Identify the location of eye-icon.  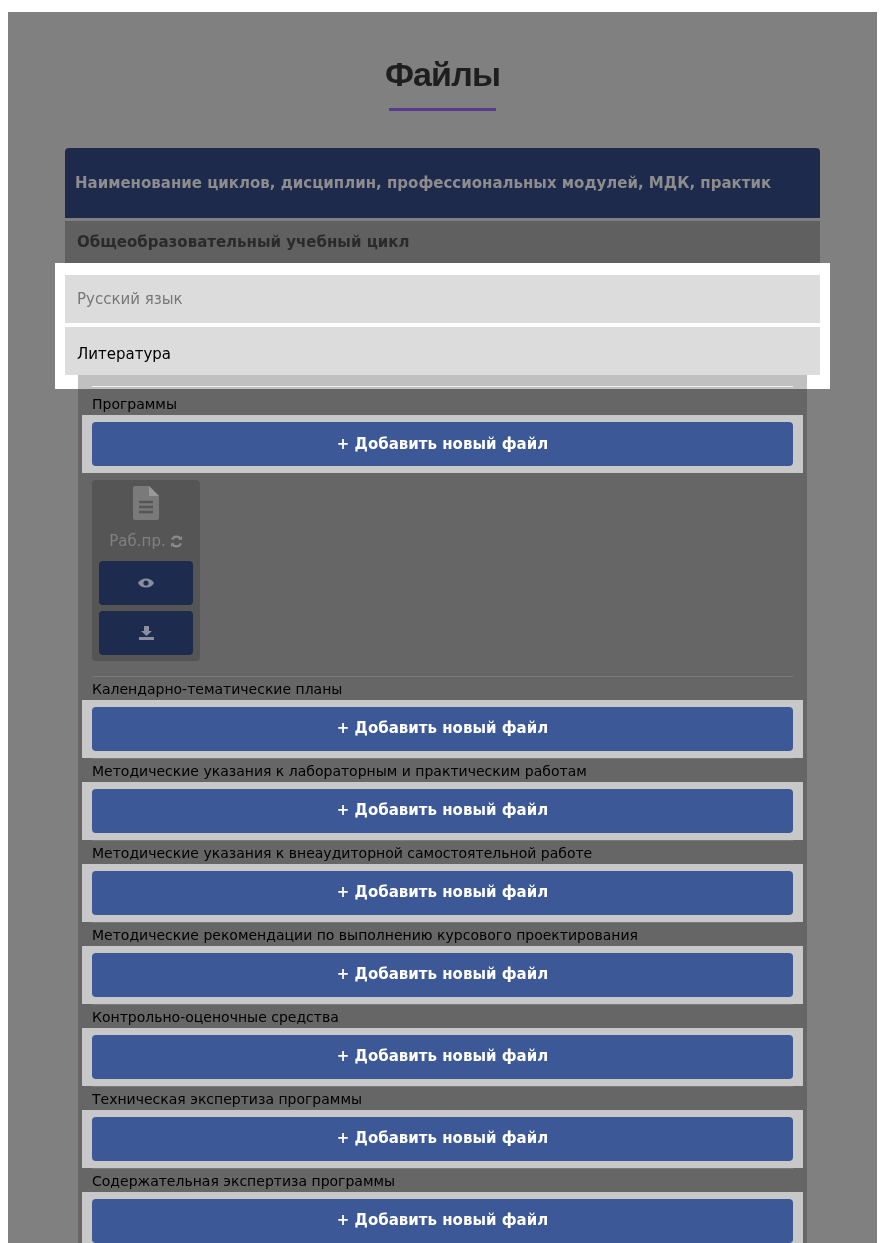
(146, 582).